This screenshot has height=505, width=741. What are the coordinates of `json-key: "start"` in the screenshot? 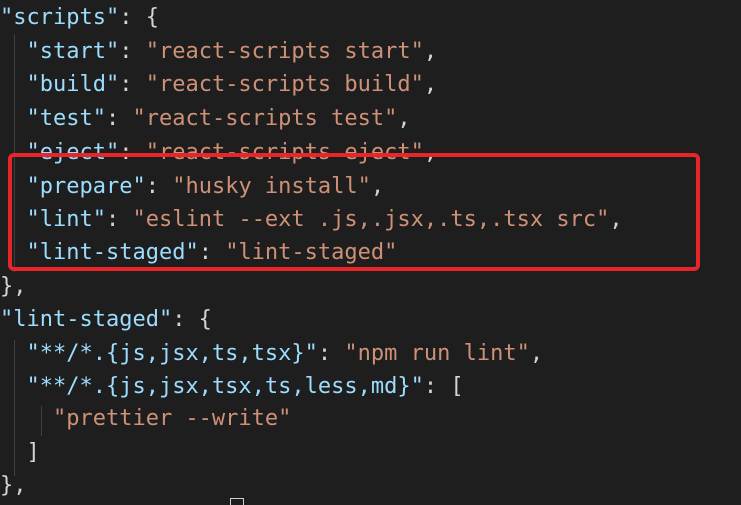 It's located at (73, 51).